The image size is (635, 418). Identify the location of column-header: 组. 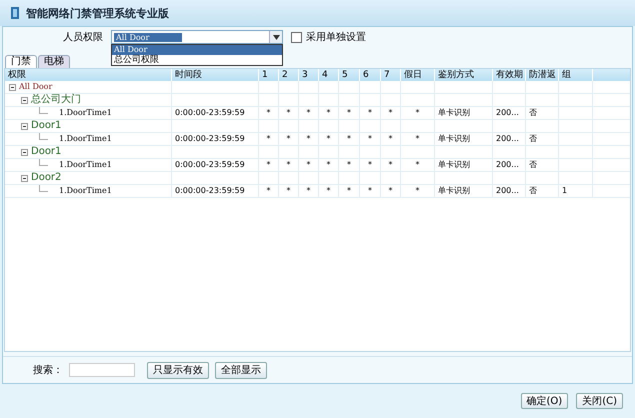
(576, 75).